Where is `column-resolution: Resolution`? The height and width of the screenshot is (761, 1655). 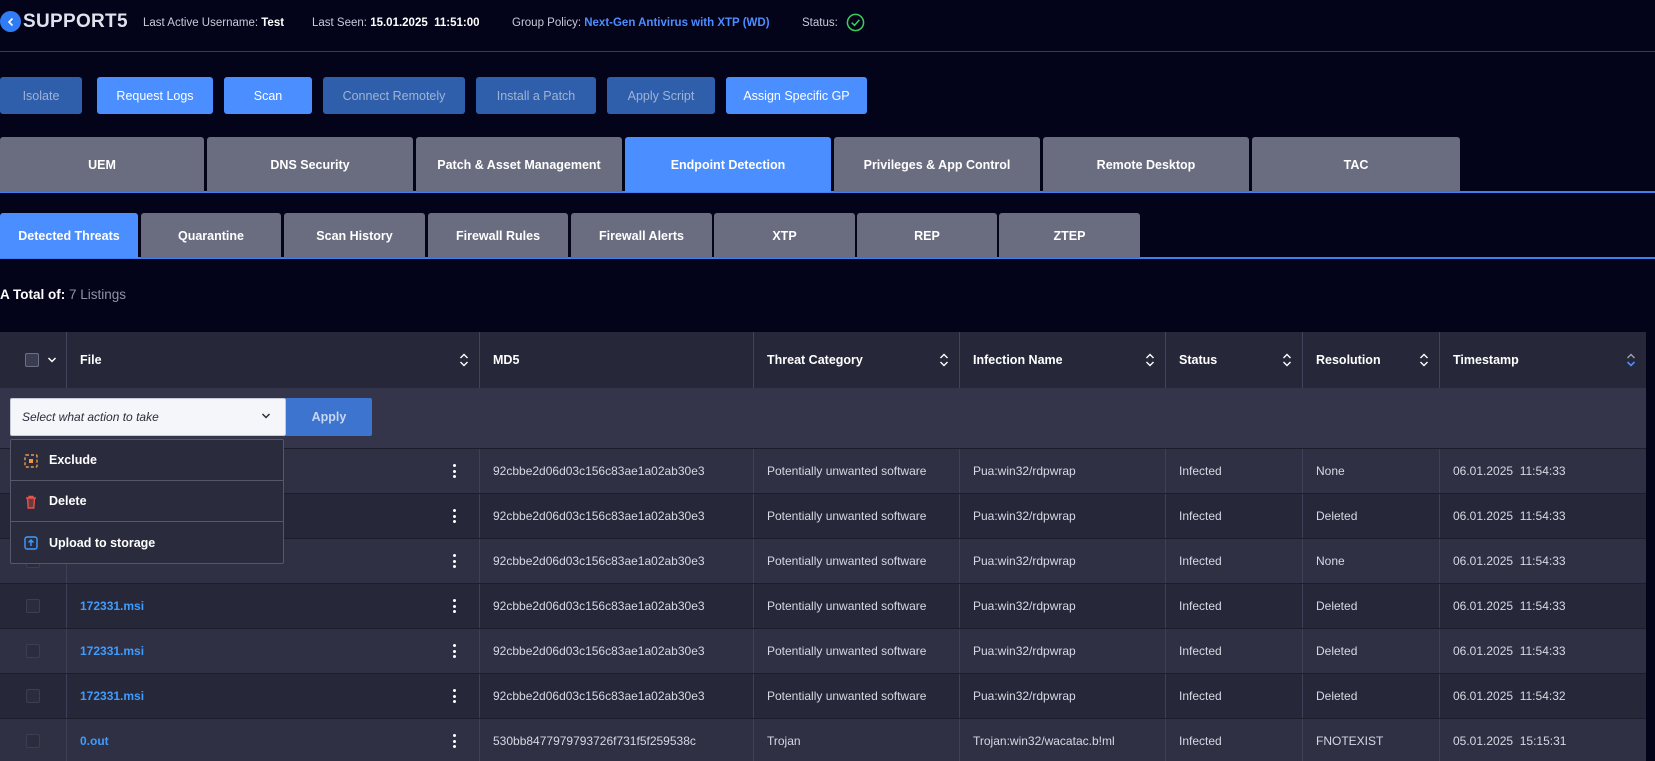 column-resolution: Resolution is located at coordinates (1371, 360).